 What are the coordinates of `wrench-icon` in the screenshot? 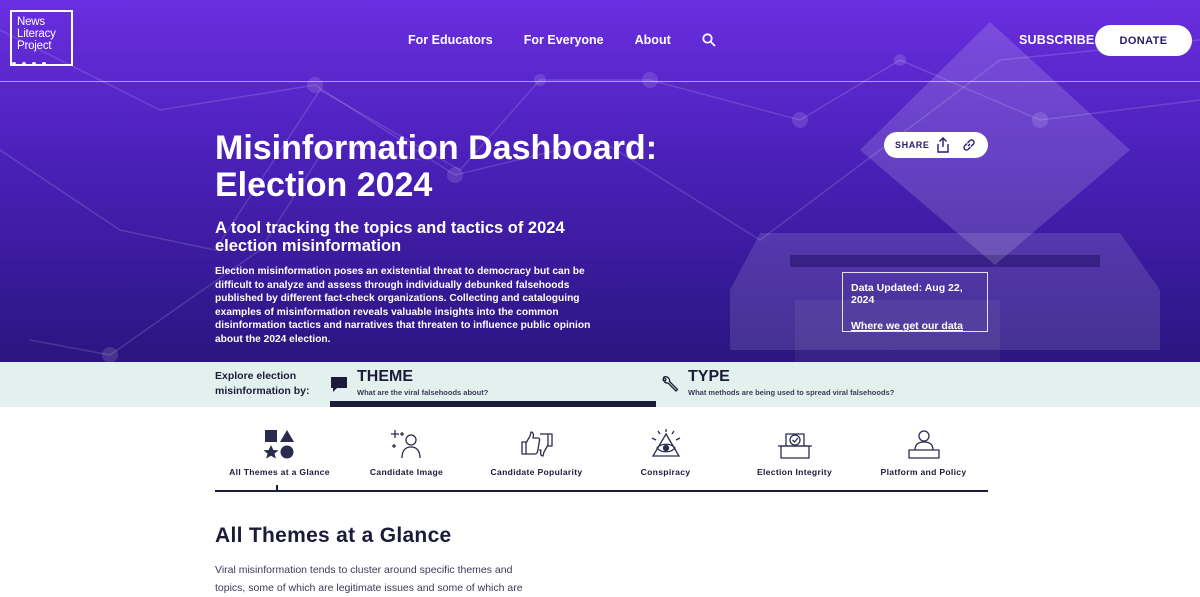 It's located at (670, 384).